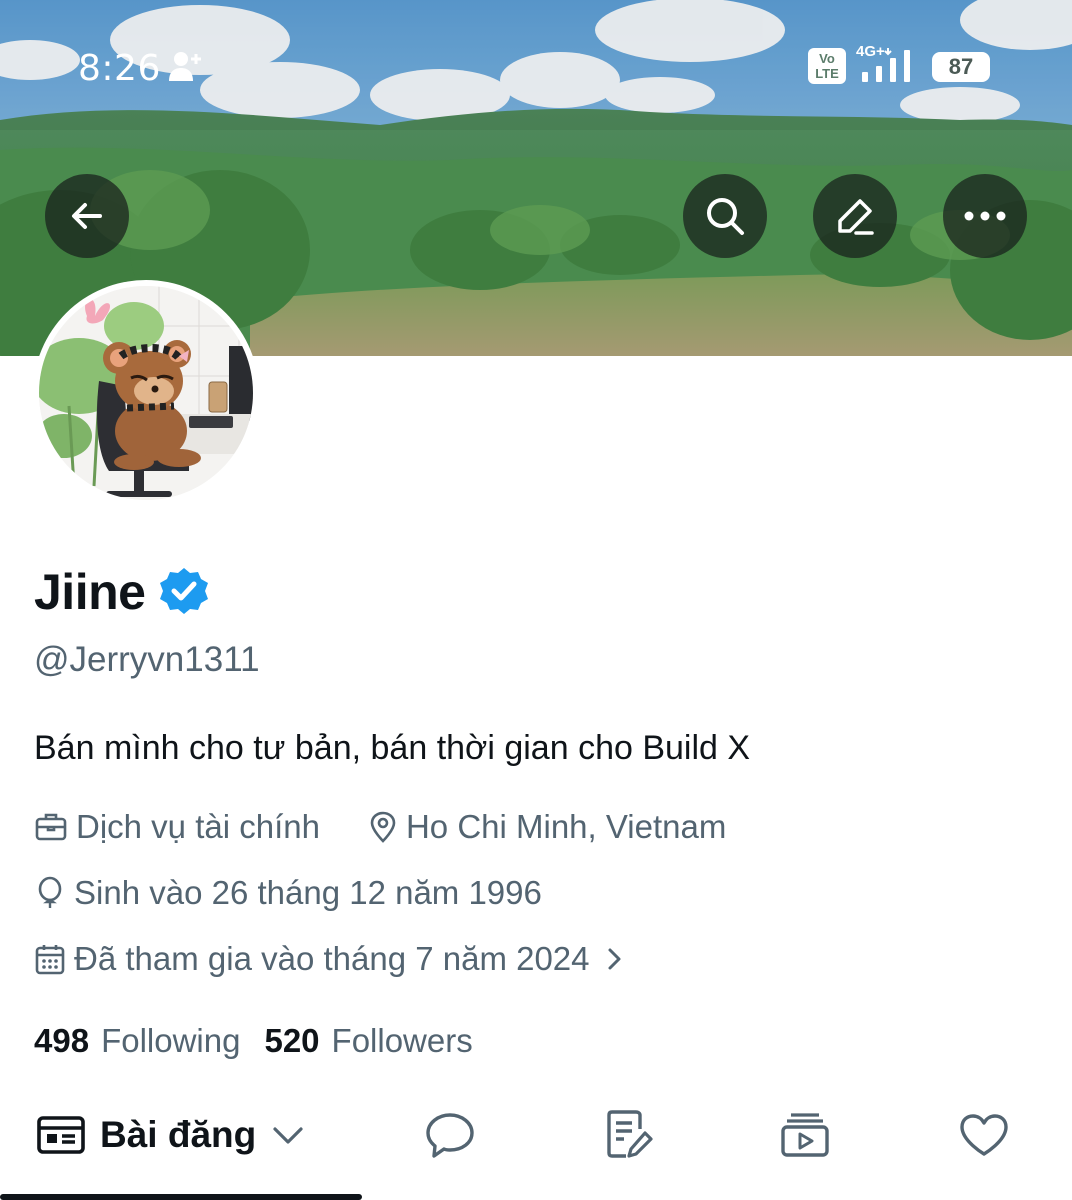 The image size is (1072, 1200). Describe the element at coordinates (178, 1134) in the screenshot. I see `tab-posts-label: Bài đăng` at that location.